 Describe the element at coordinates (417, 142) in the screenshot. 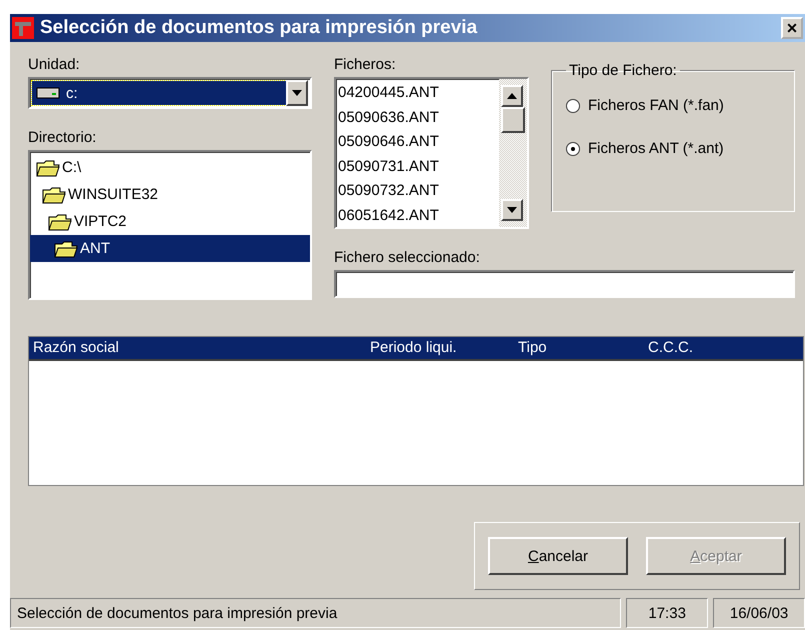

I see `file-item: 05090646.ANT` at that location.